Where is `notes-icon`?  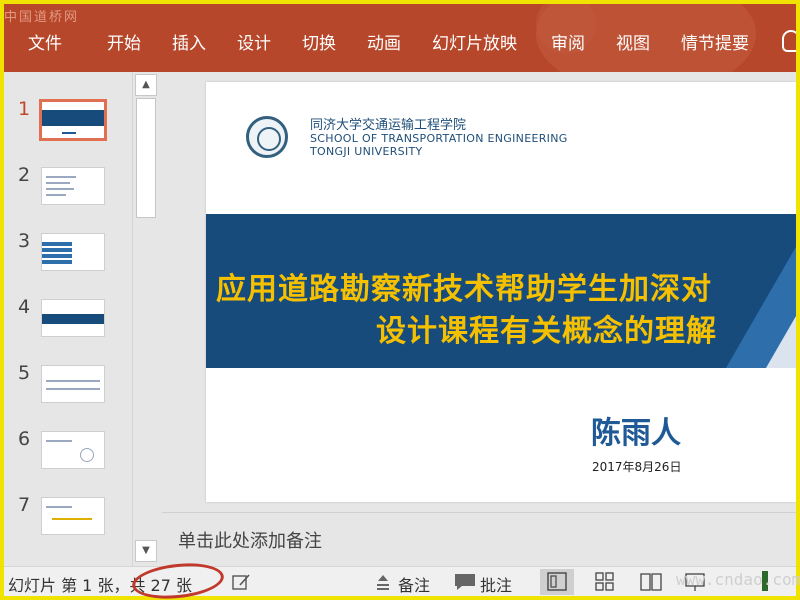
notes-icon is located at coordinates (383, 584).